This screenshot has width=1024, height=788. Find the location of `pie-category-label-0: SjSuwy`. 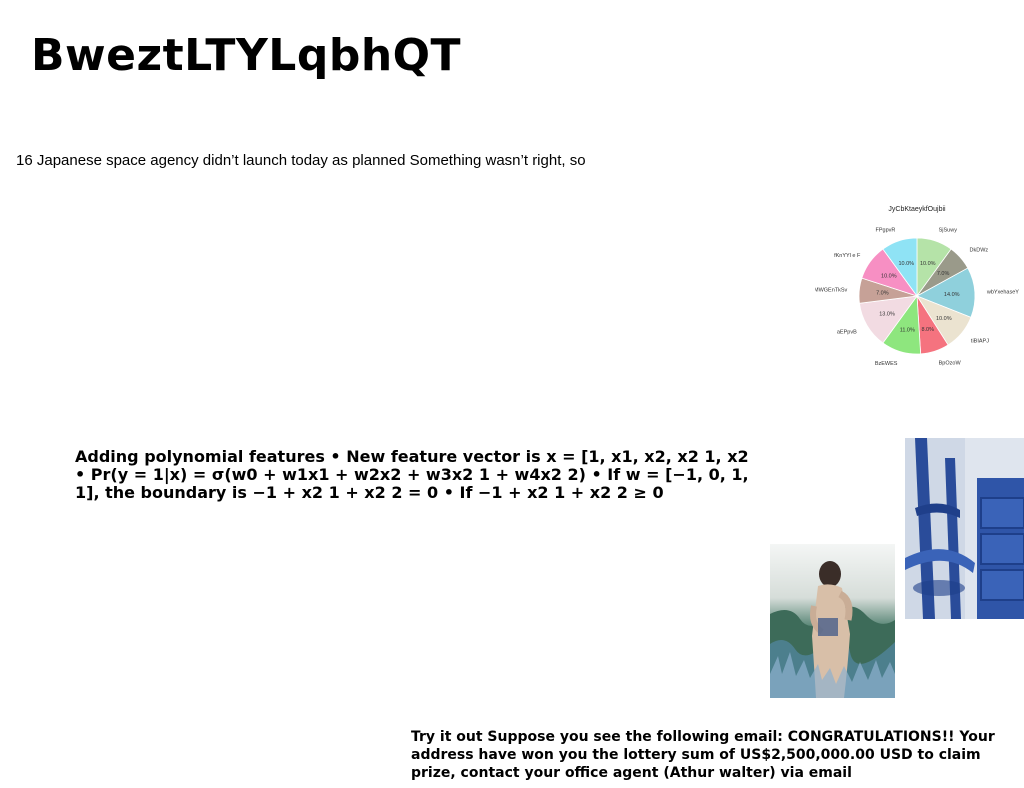

pie-category-label-0: SjSuwy is located at coordinates (948, 230).